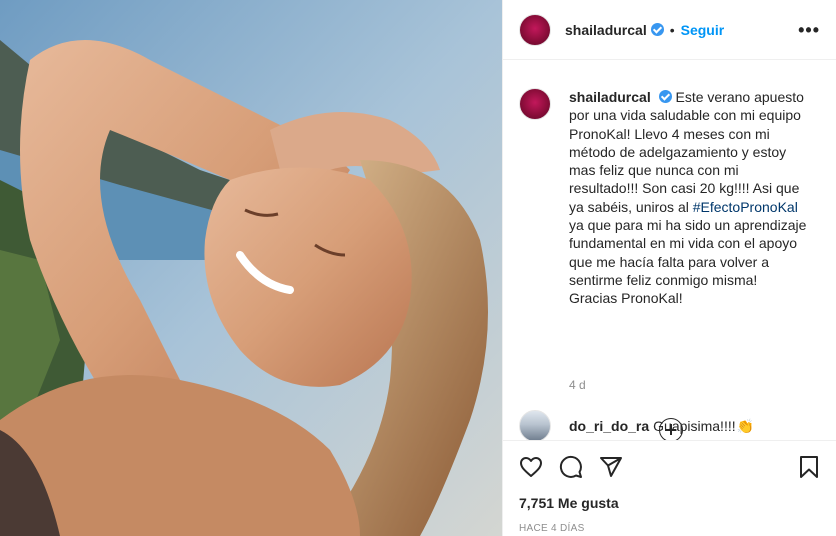  Describe the element at coordinates (669, 488) in the screenshot. I see `post-actions-section: 7,751 Me gusta HACE 4 DÍAS` at that location.